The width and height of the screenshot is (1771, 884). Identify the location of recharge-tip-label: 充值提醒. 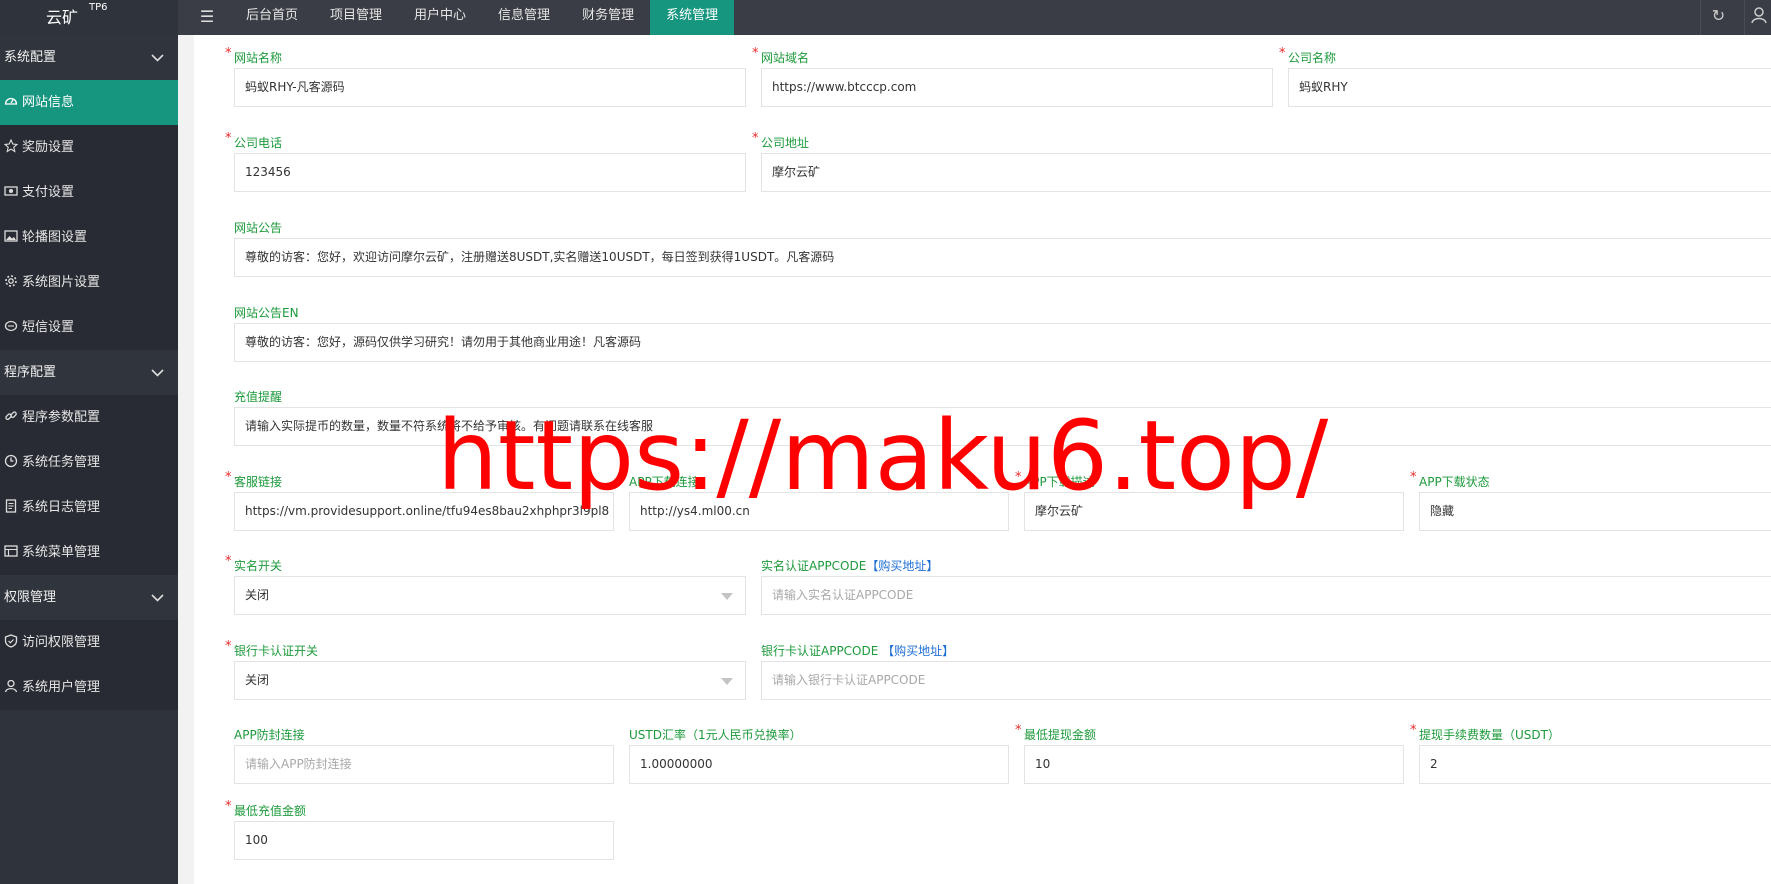
(258, 397).